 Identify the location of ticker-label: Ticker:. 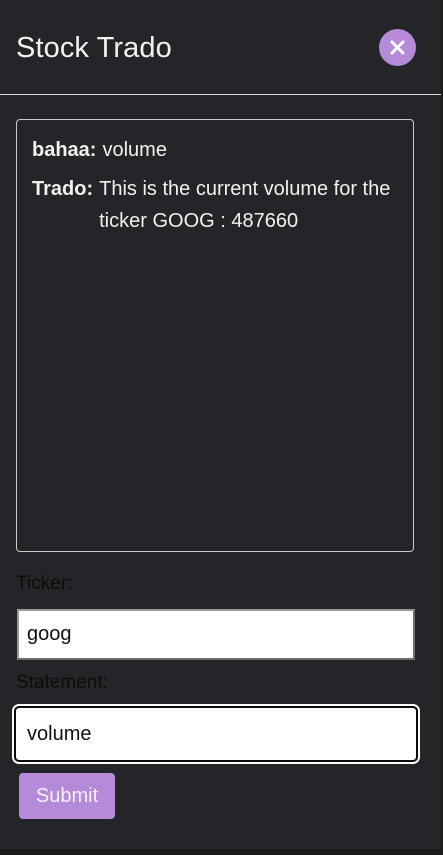
(44, 583).